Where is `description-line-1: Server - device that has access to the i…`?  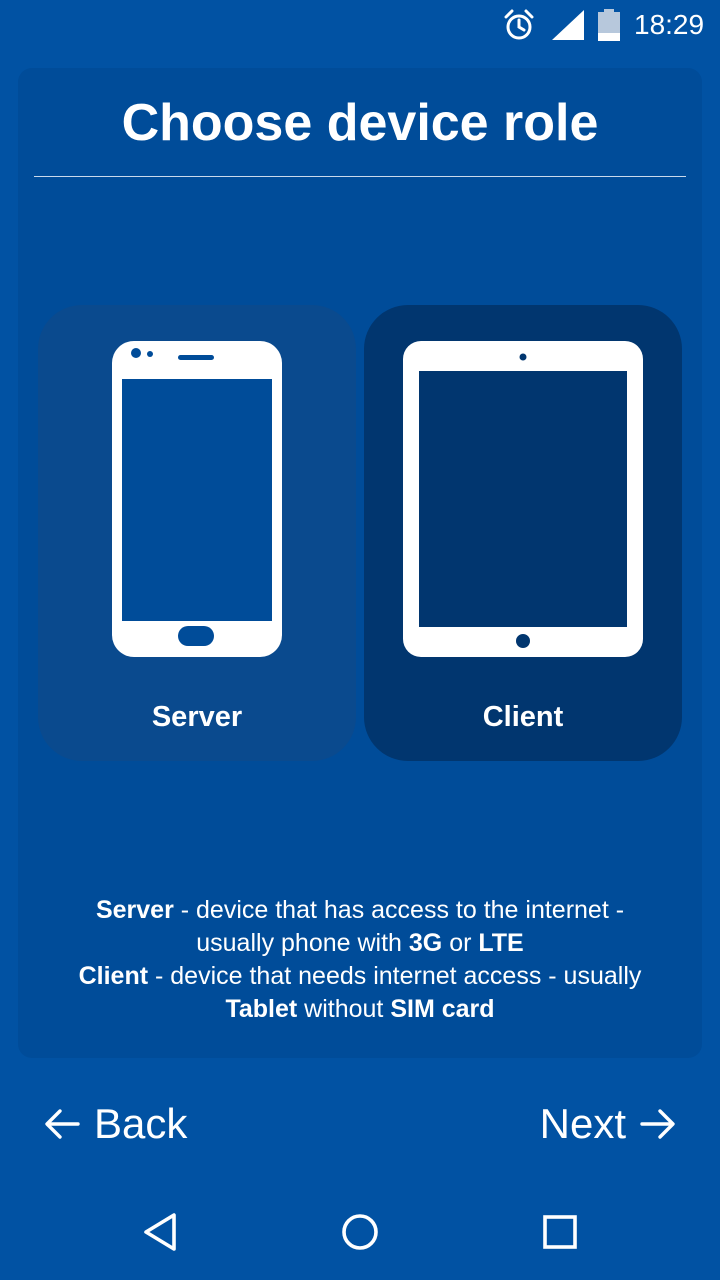 description-line-1: Server - device that has access to the i… is located at coordinates (360, 910).